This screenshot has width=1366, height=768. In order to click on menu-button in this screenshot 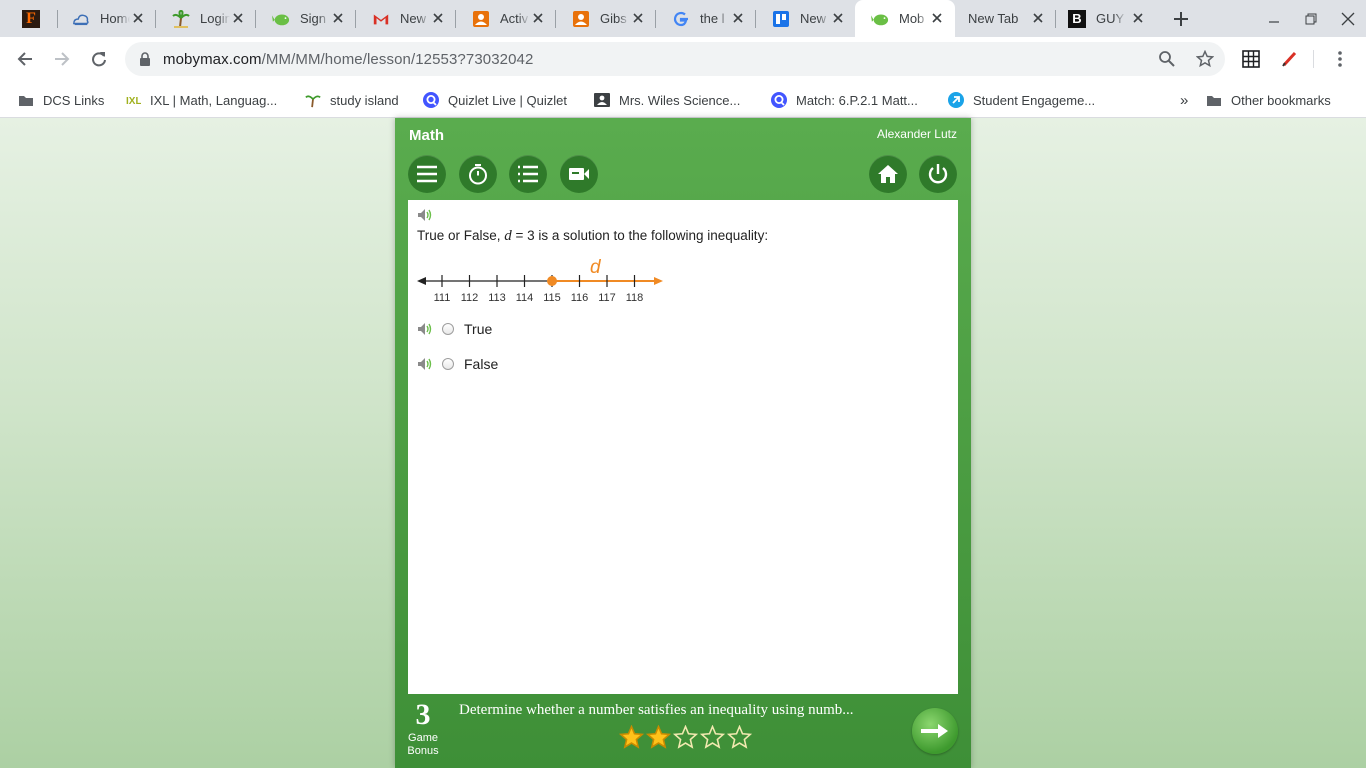, I will do `click(427, 174)`.